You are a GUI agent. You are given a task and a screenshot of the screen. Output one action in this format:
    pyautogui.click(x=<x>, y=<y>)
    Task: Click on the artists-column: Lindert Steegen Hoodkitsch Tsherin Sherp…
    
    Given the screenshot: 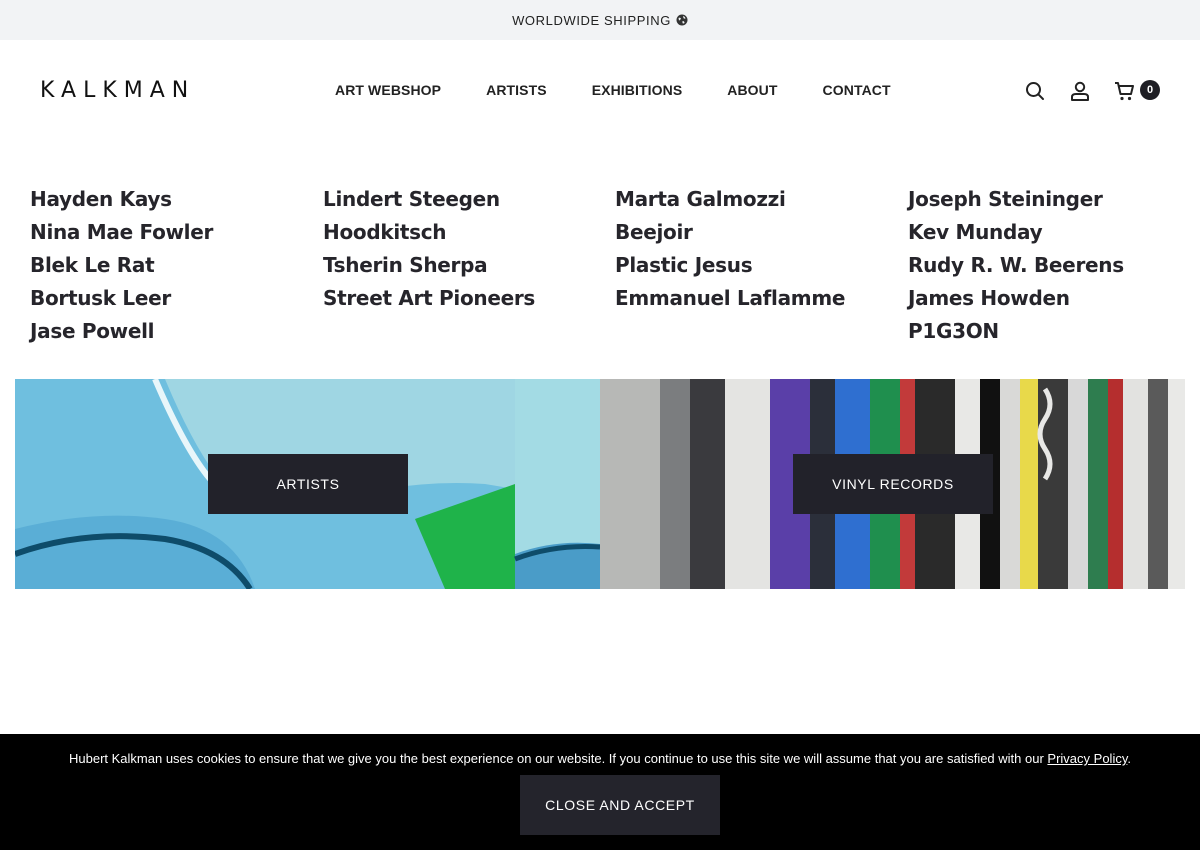 What is the action you would take?
    pyautogui.click(x=468, y=249)
    